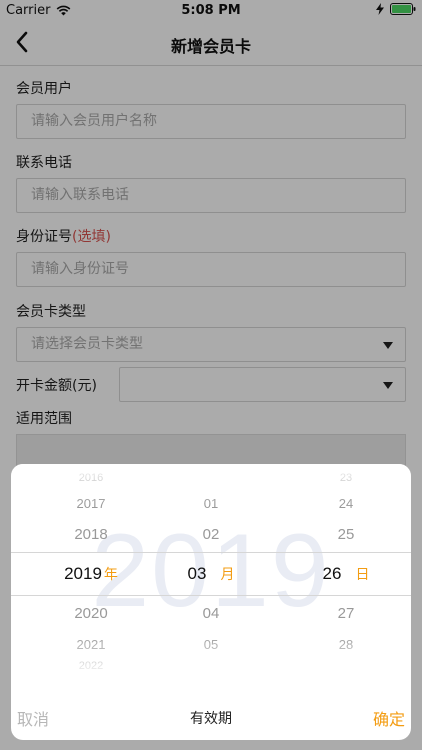 This screenshot has height=750, width=422. I want to click on day-selected: 26 日, so click(346, 574).